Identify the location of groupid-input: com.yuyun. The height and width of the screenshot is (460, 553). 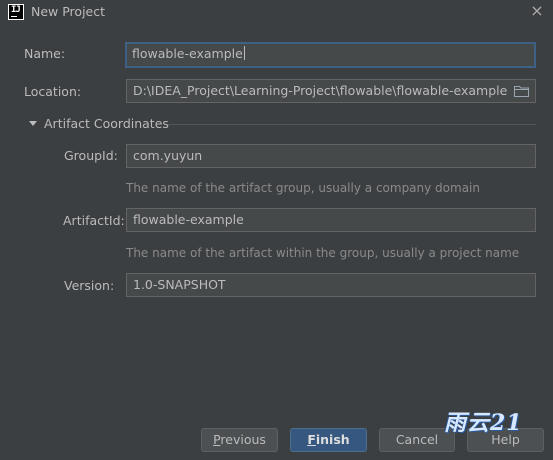
(331, 156).